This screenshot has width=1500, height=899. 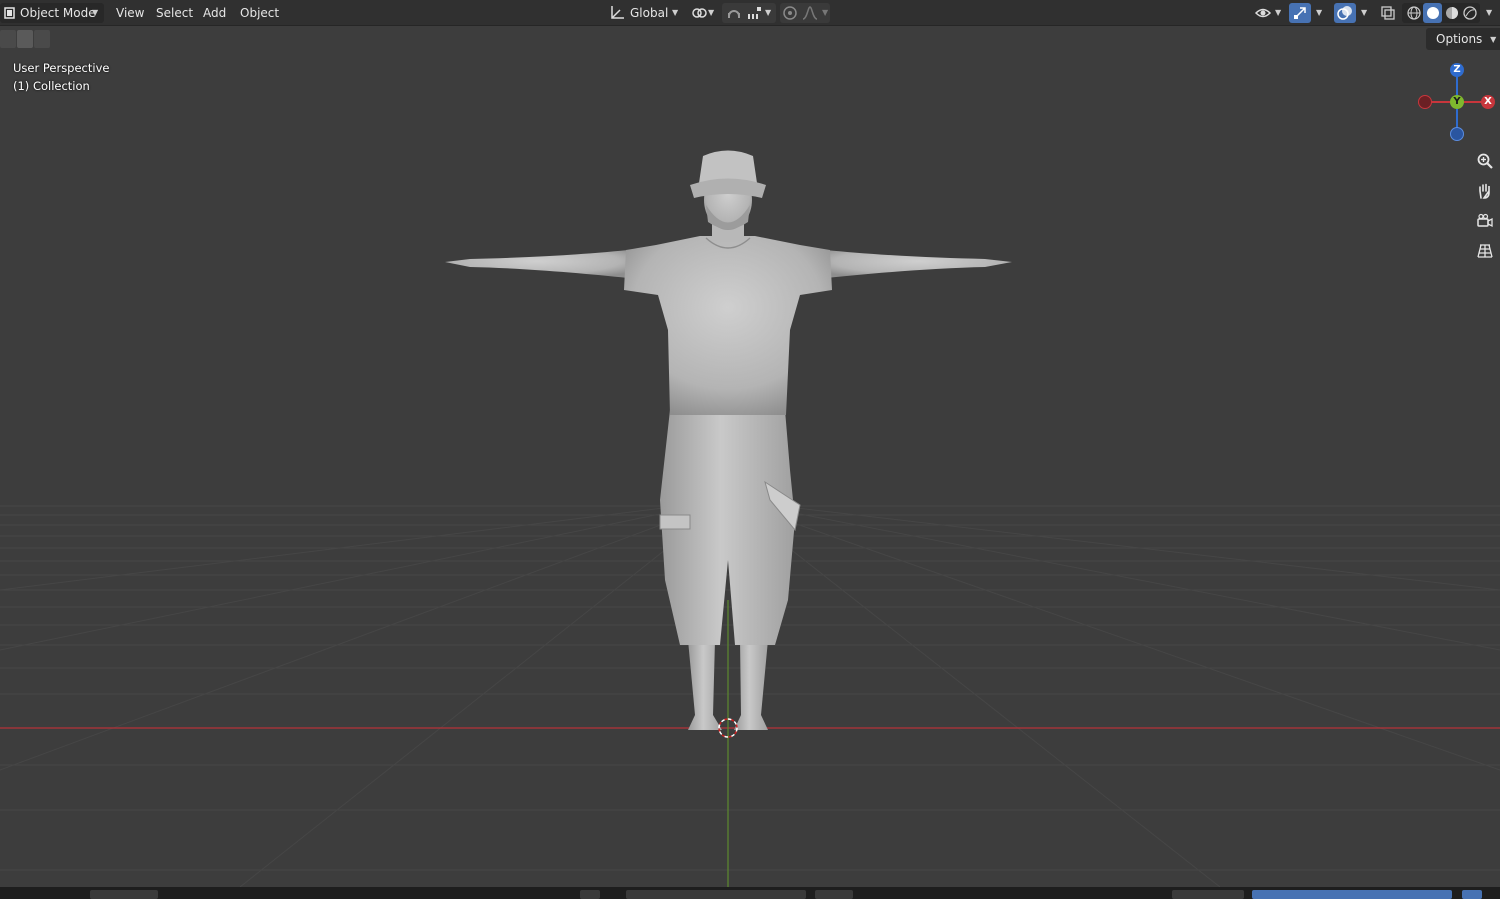 I want to click on gizmo-x-axis: X, so click(x=1488, y=102).